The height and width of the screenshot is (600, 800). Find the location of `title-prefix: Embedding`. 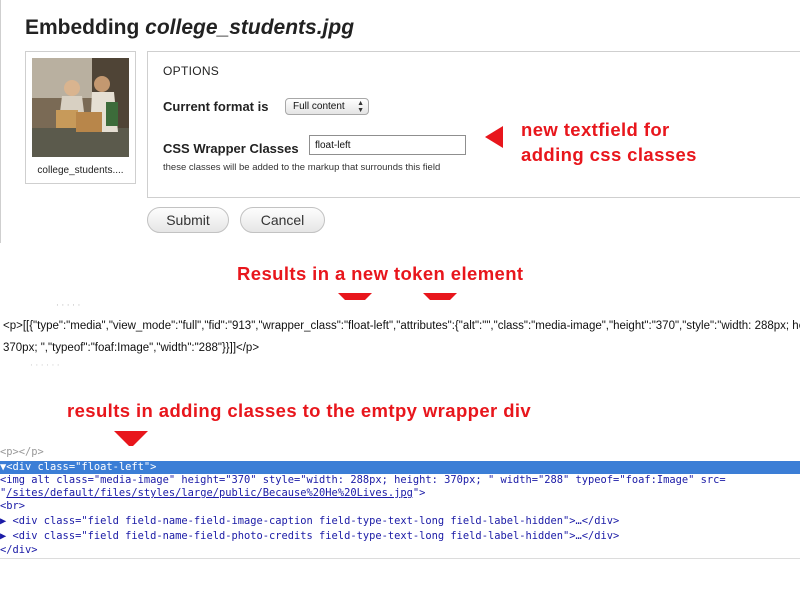

title-prefix: Embedding is located at coordinates (85, 27).